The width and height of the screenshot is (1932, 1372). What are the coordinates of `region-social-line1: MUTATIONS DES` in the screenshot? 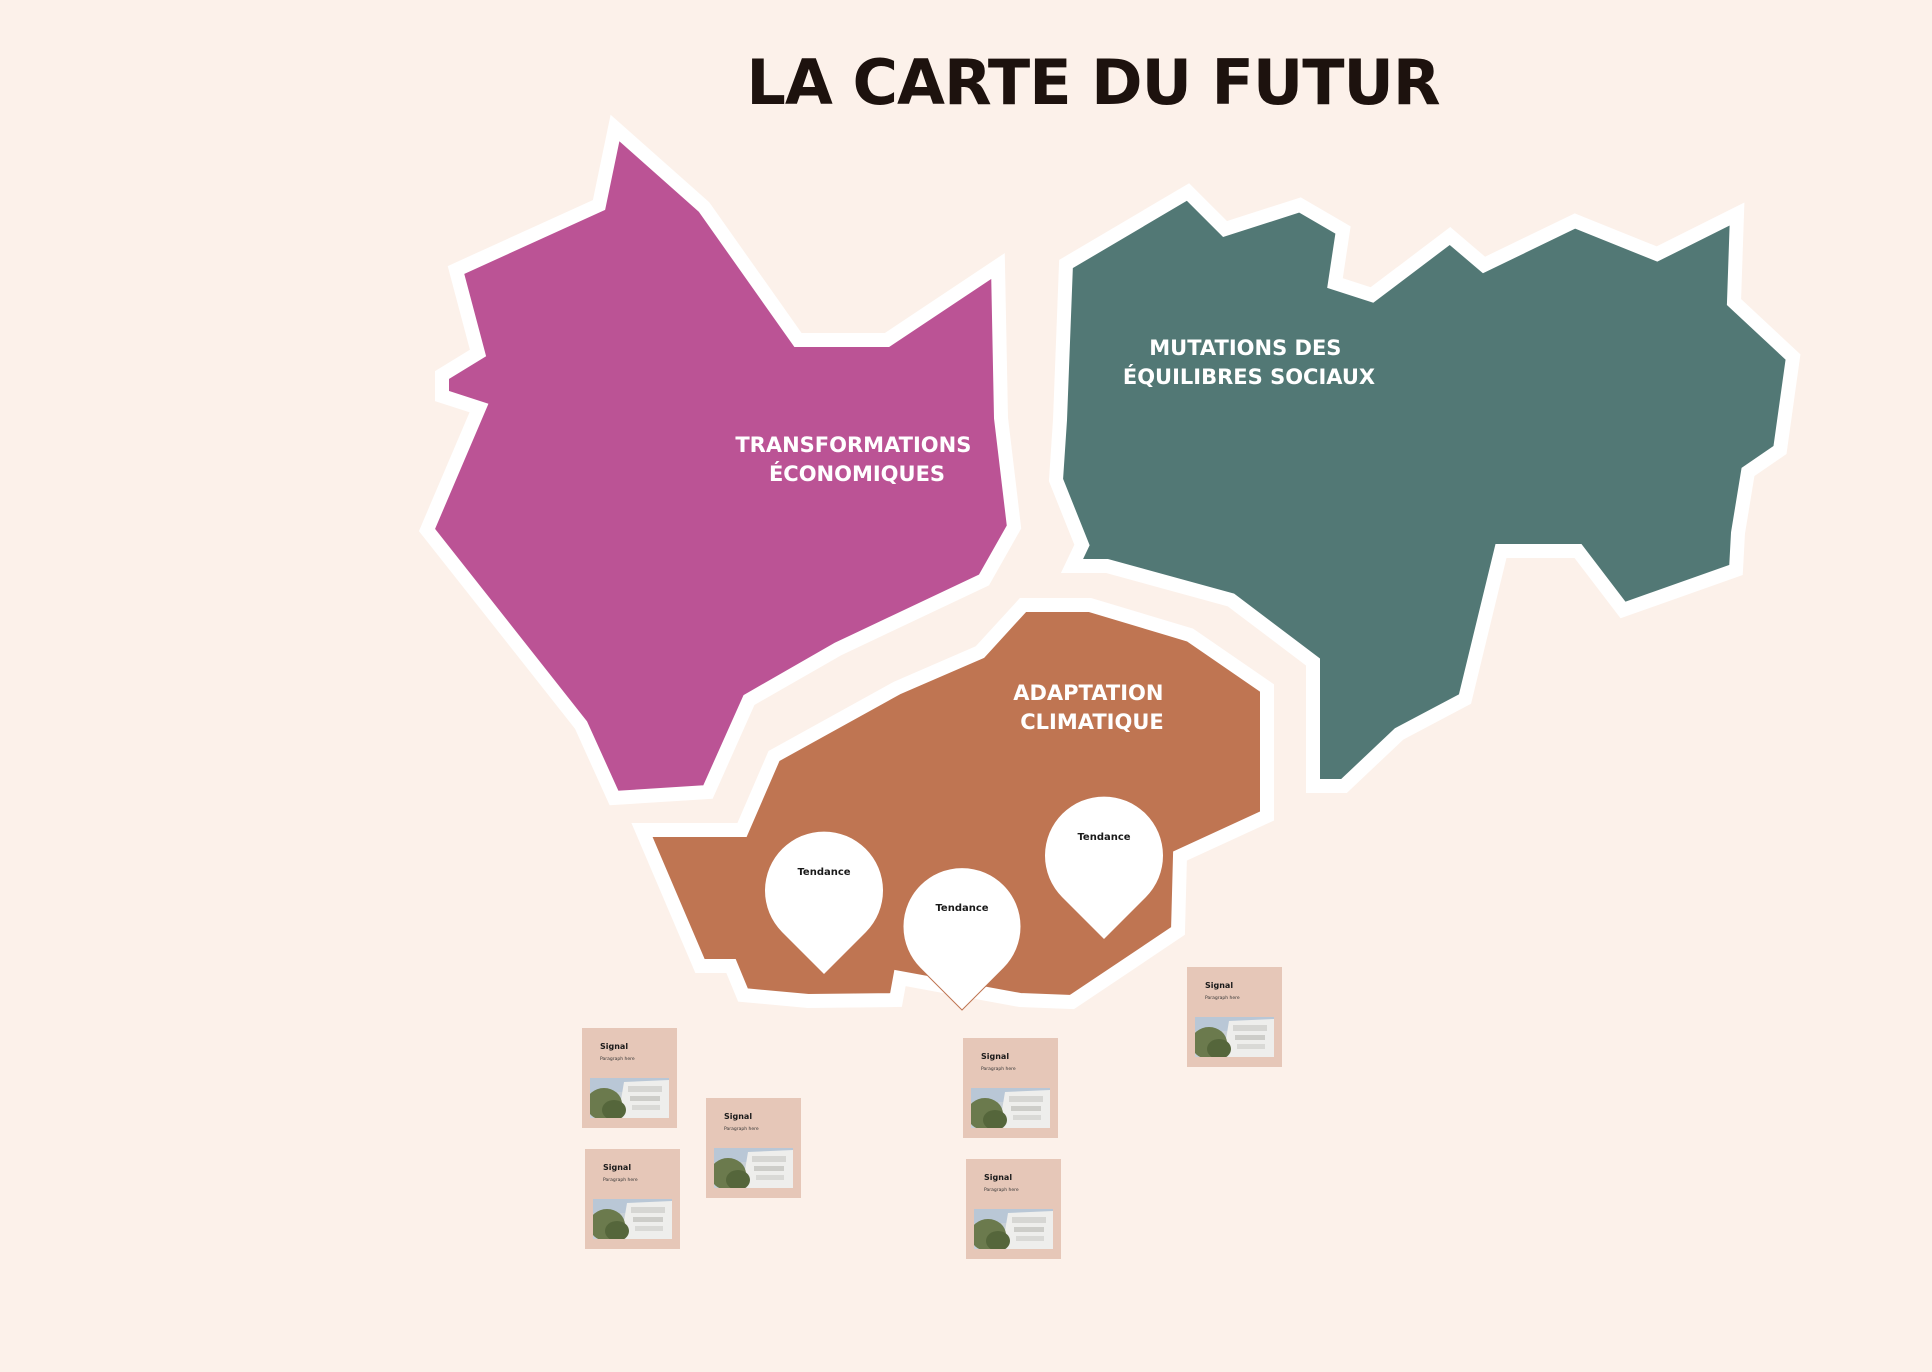 It's located at (1245, 348).